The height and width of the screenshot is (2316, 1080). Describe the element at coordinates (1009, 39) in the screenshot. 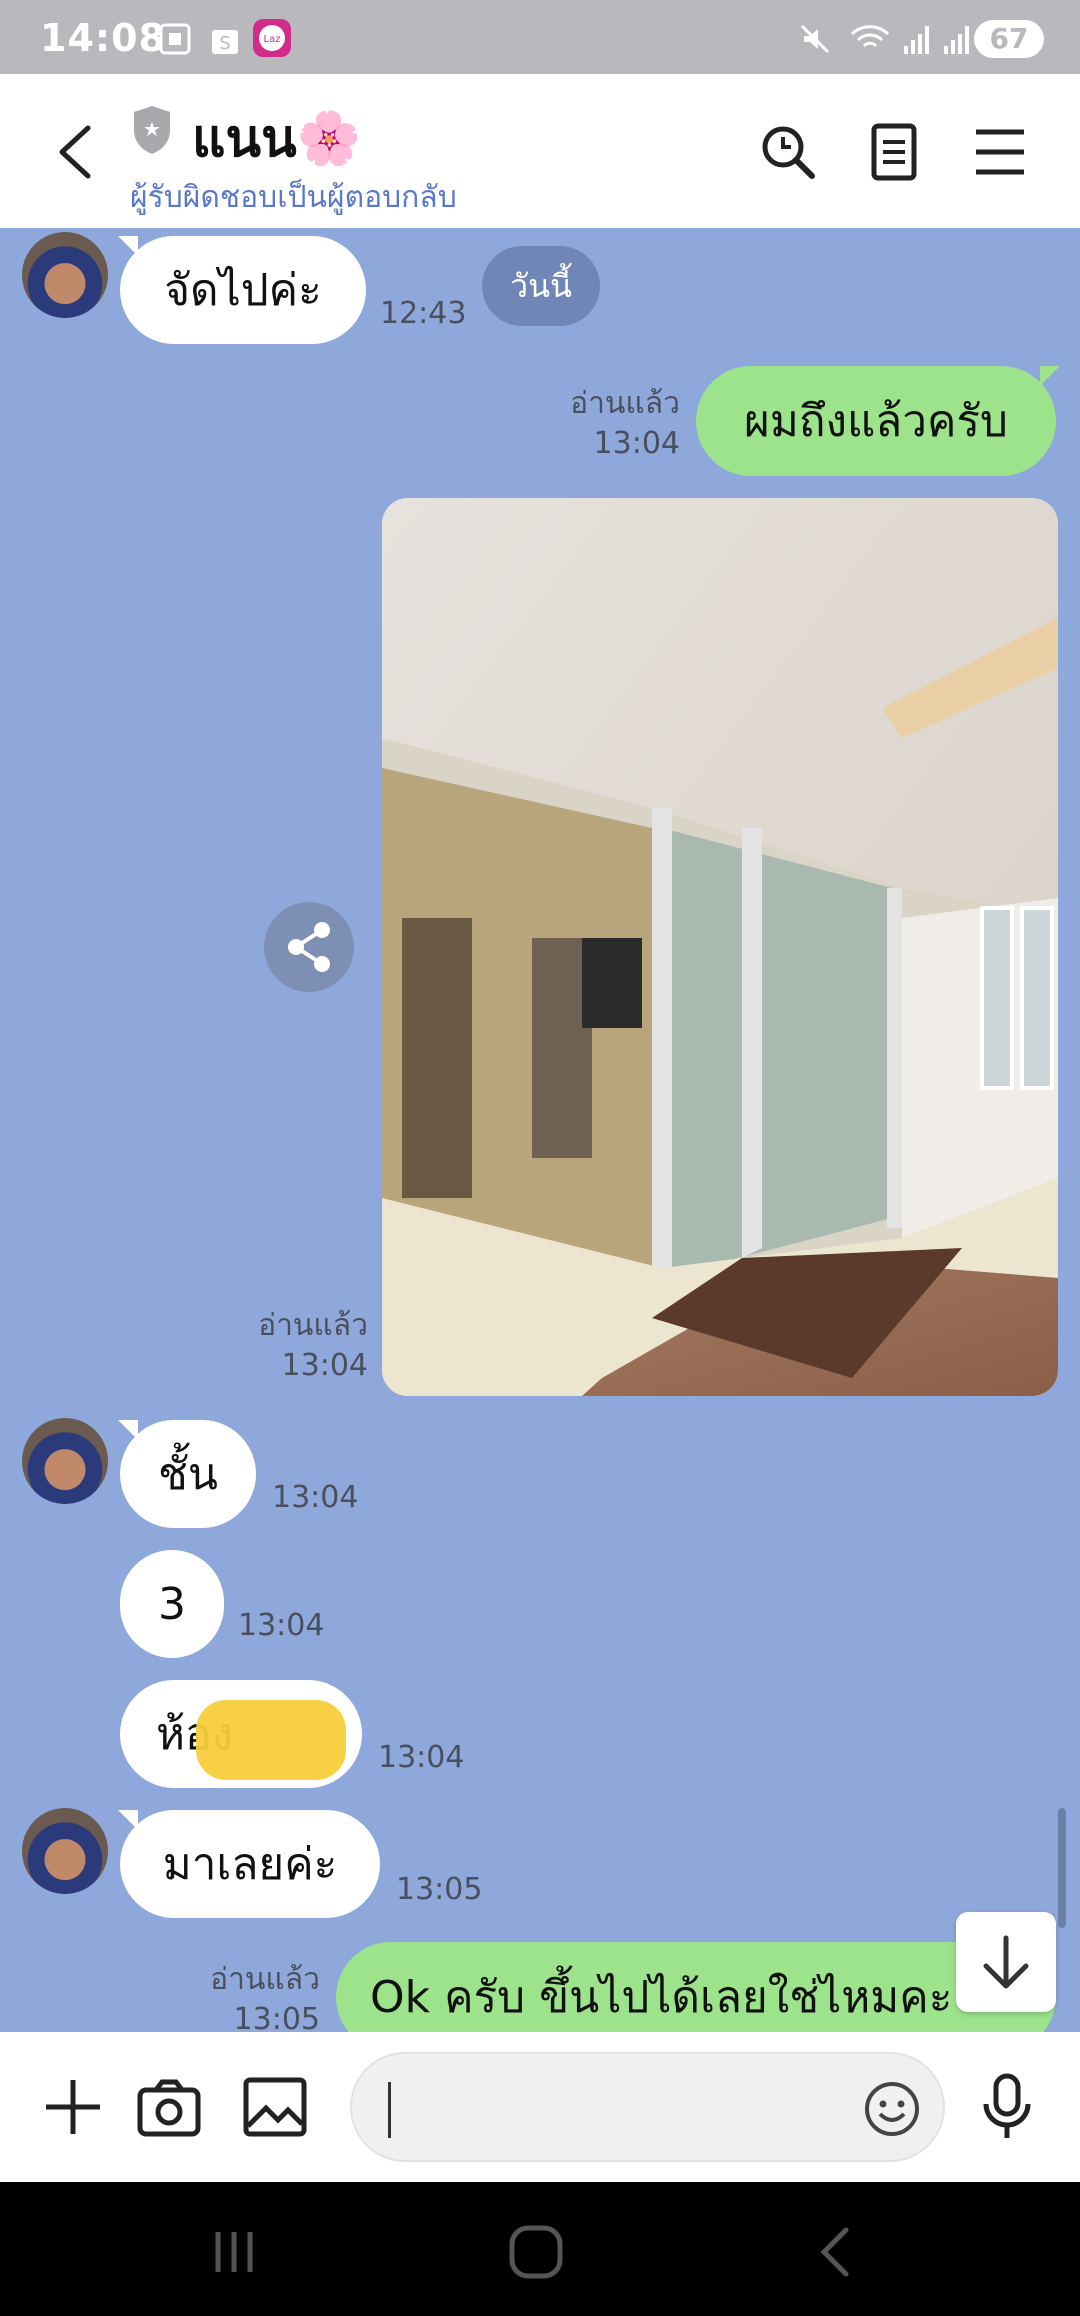

I see `battery-indicator: 67` at that location.